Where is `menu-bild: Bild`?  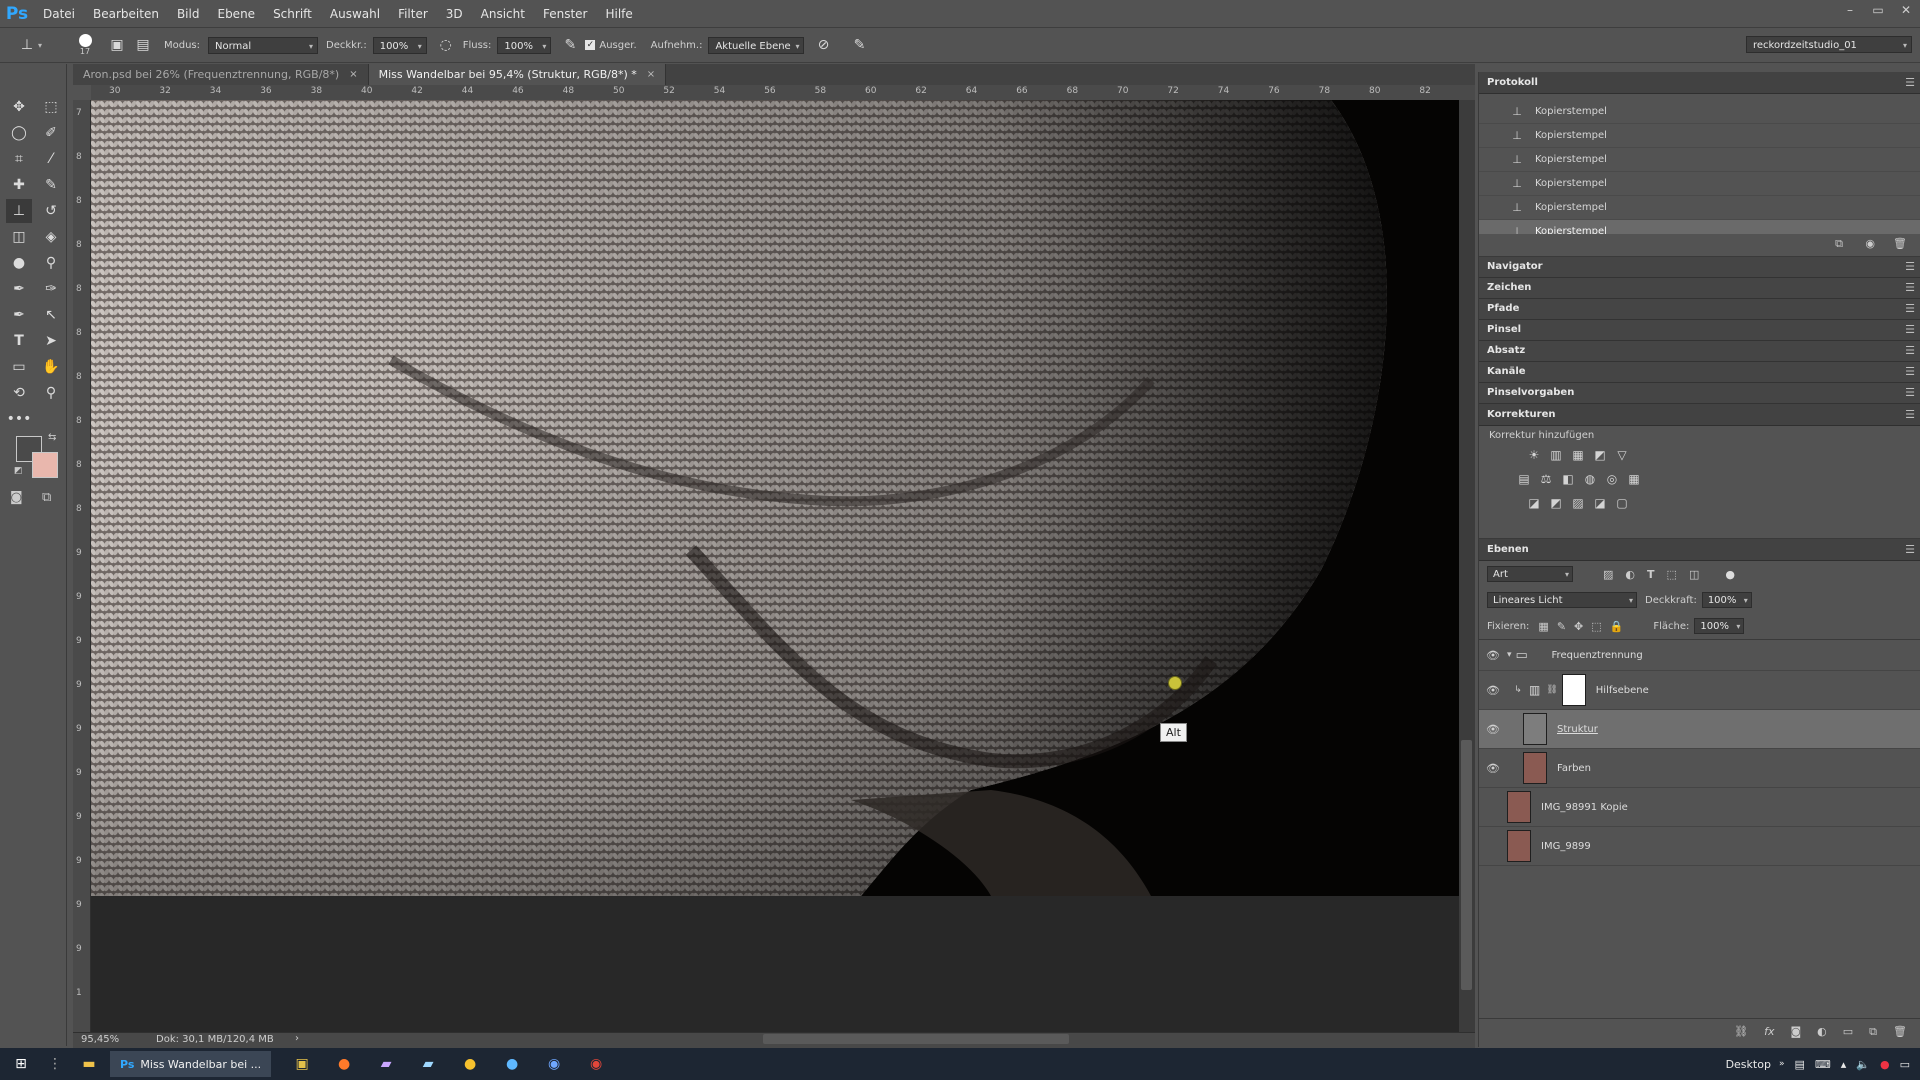 menu-bild: Bild is located at coordinates (188, 14).